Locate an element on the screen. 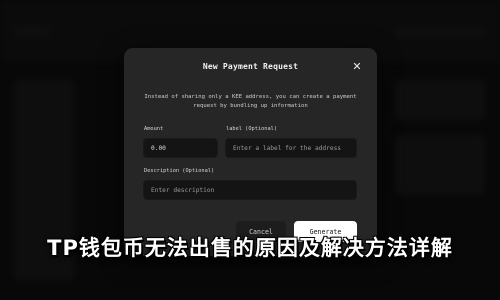  amount-input is located at coordinates (180, 148).